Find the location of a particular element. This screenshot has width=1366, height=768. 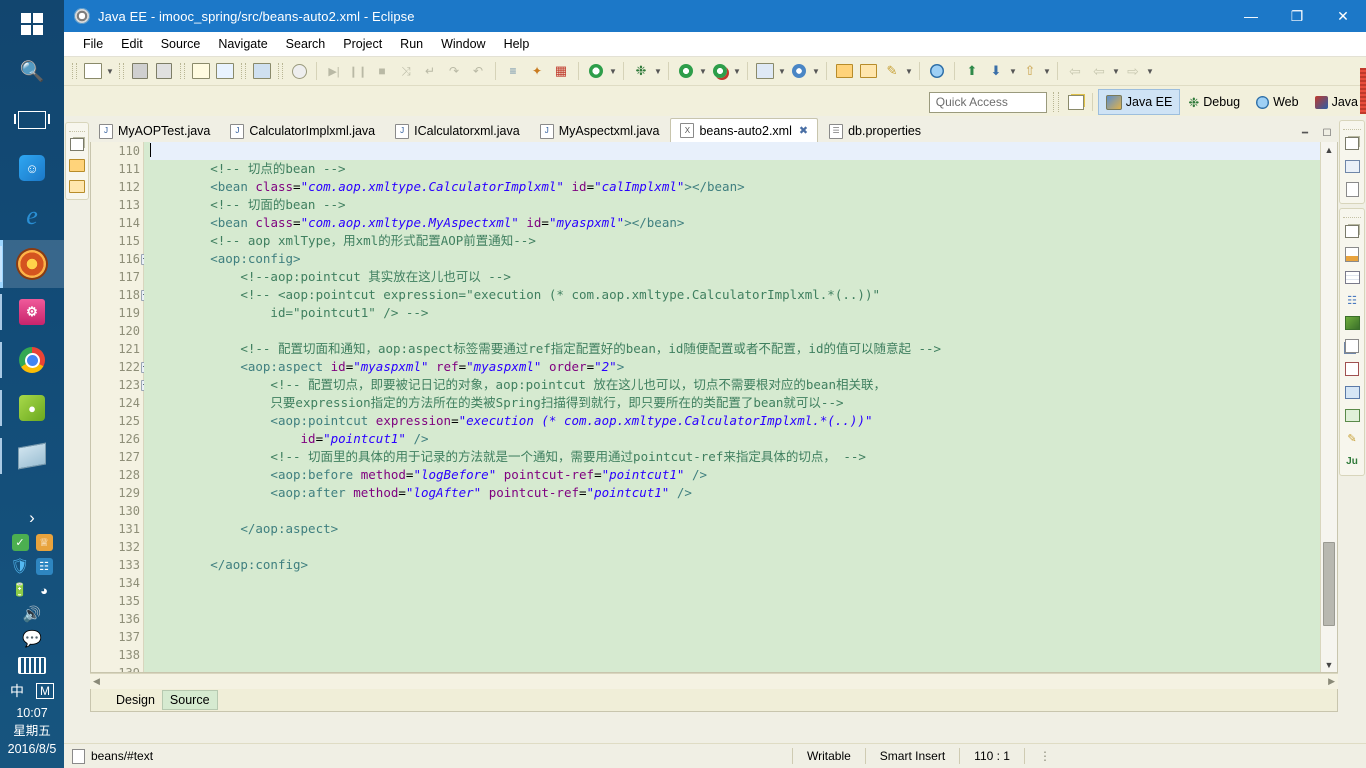

forward-dropdown-arrow-icon: ▼ is located at coordinates (1150, 71).